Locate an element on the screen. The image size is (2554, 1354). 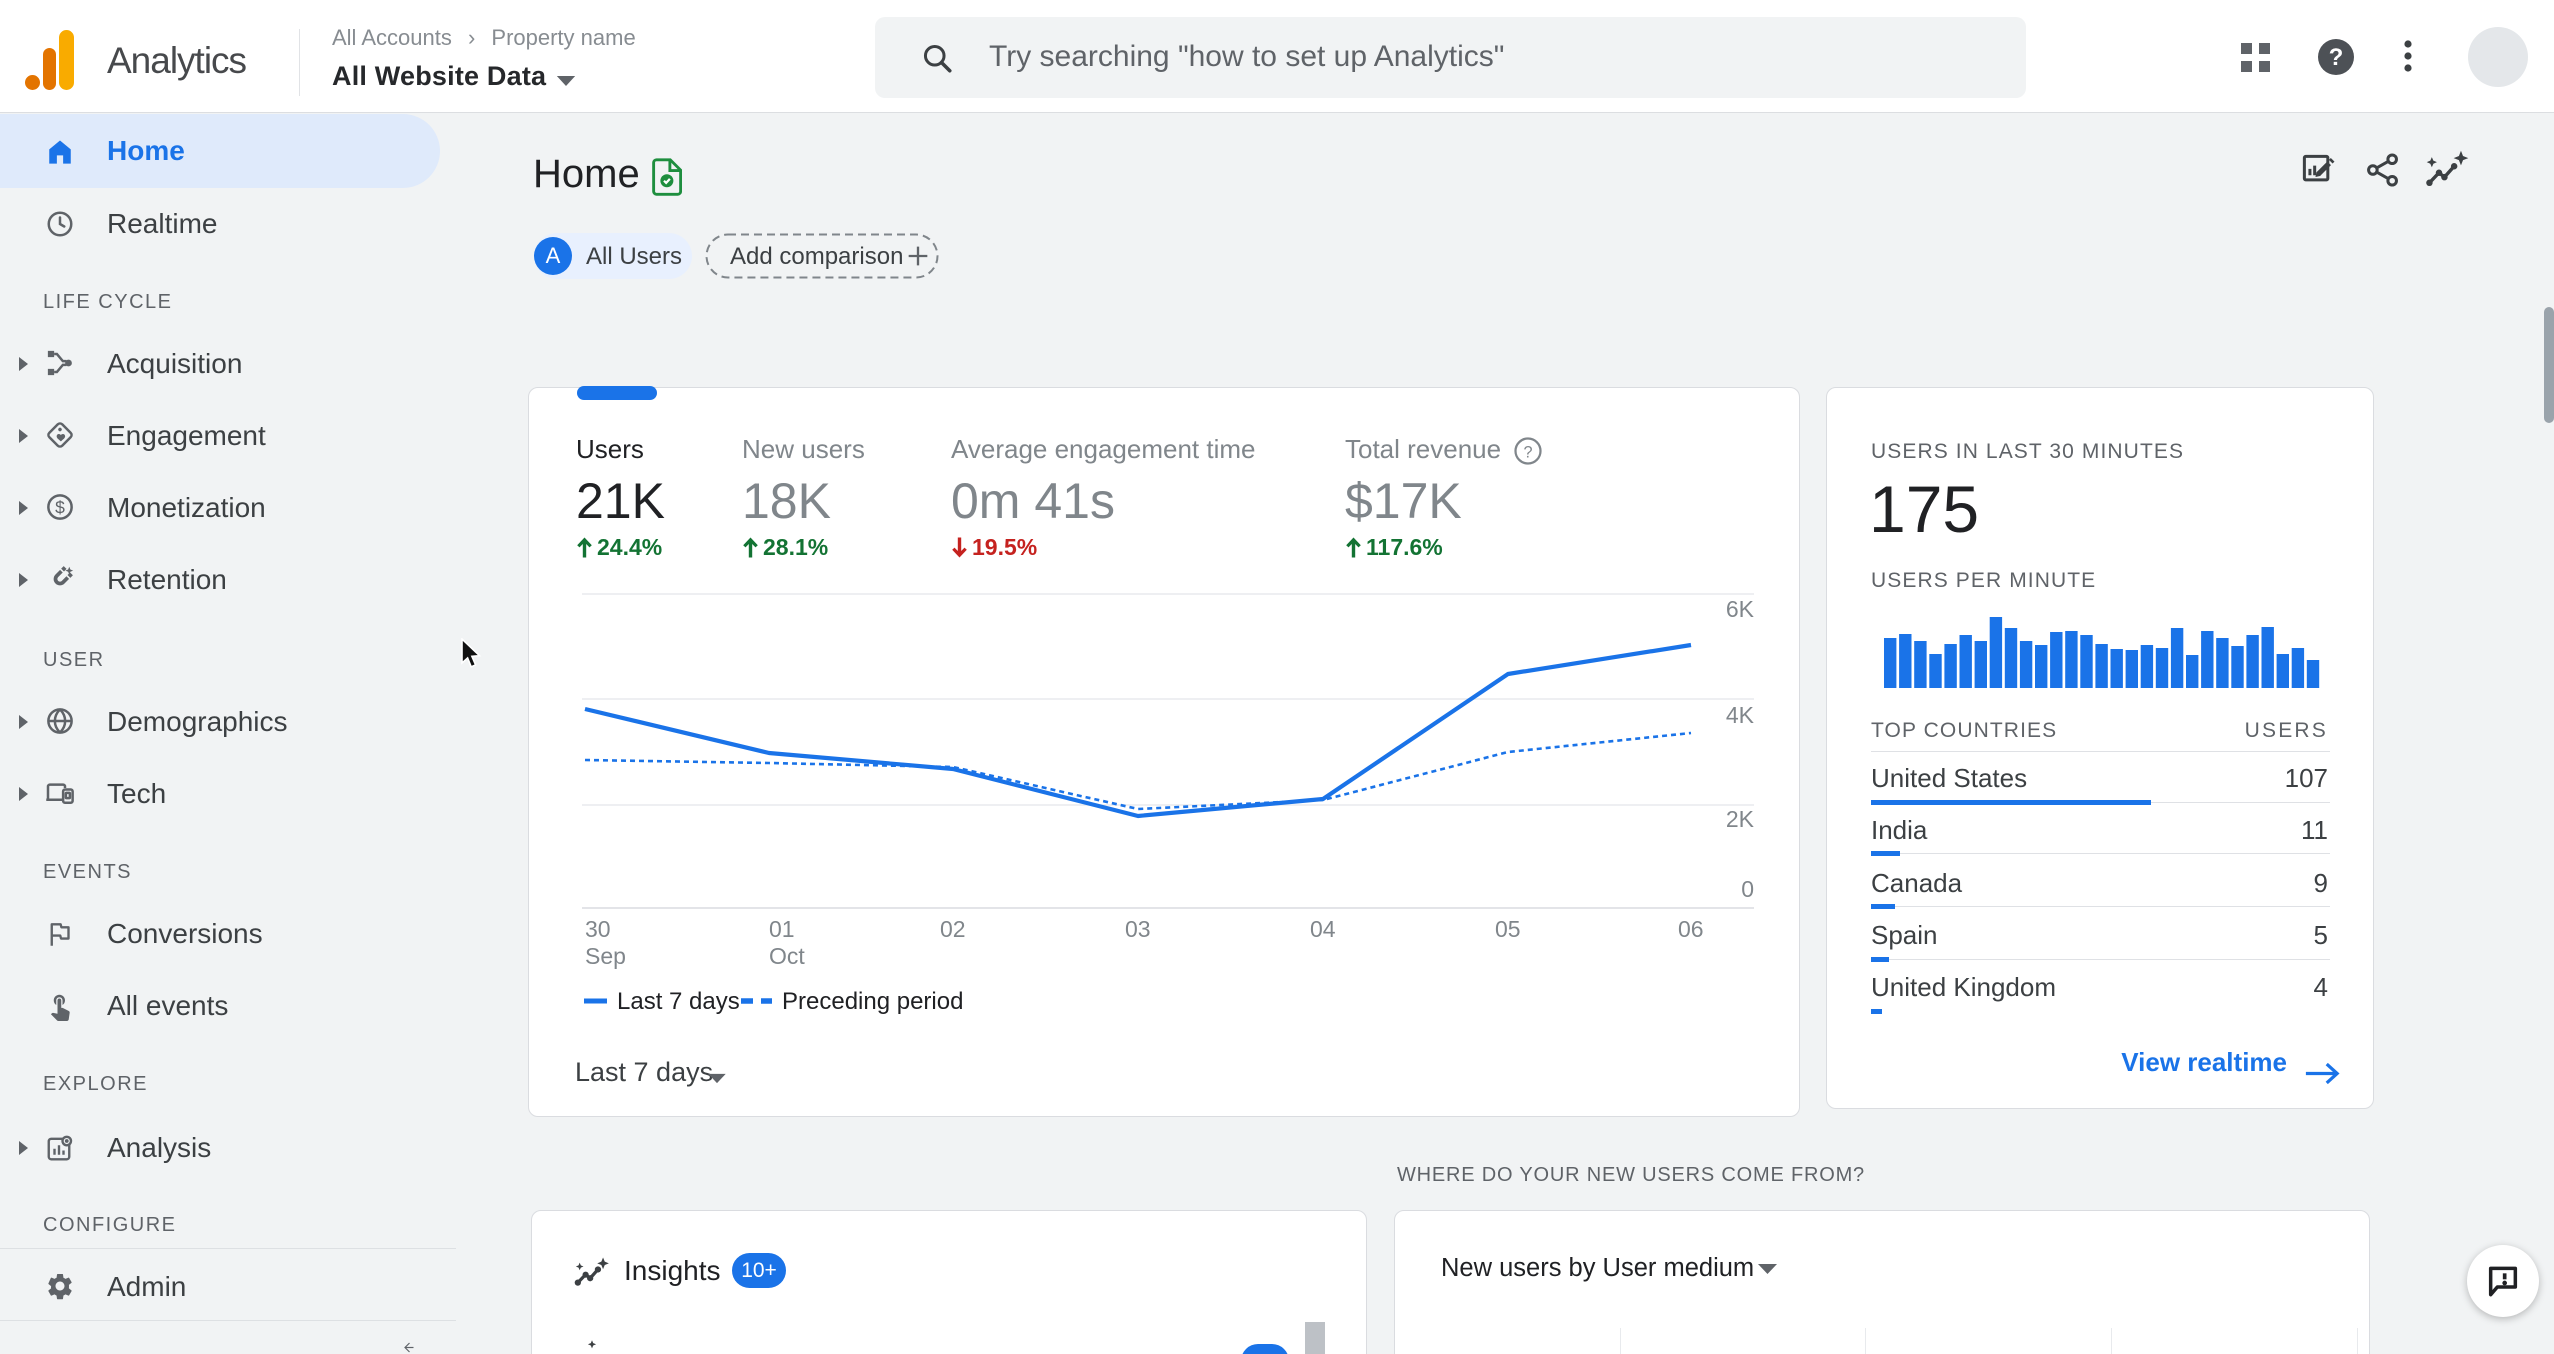
svg-text: Sep is located at coordinates (605, 956).